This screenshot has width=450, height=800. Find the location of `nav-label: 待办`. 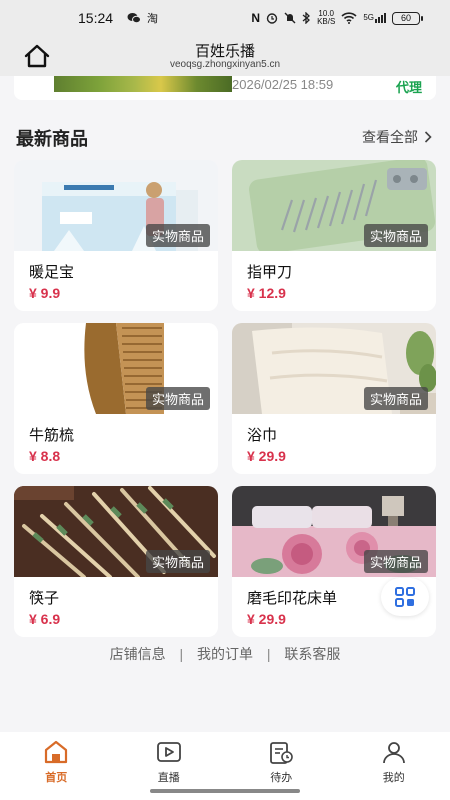

nav-label: 待办 is located at coordinates (281, 778).